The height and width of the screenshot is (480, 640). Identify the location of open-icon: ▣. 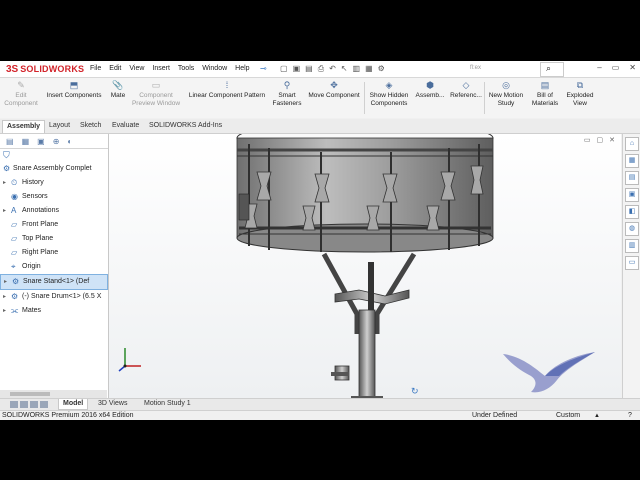
(297, 69).